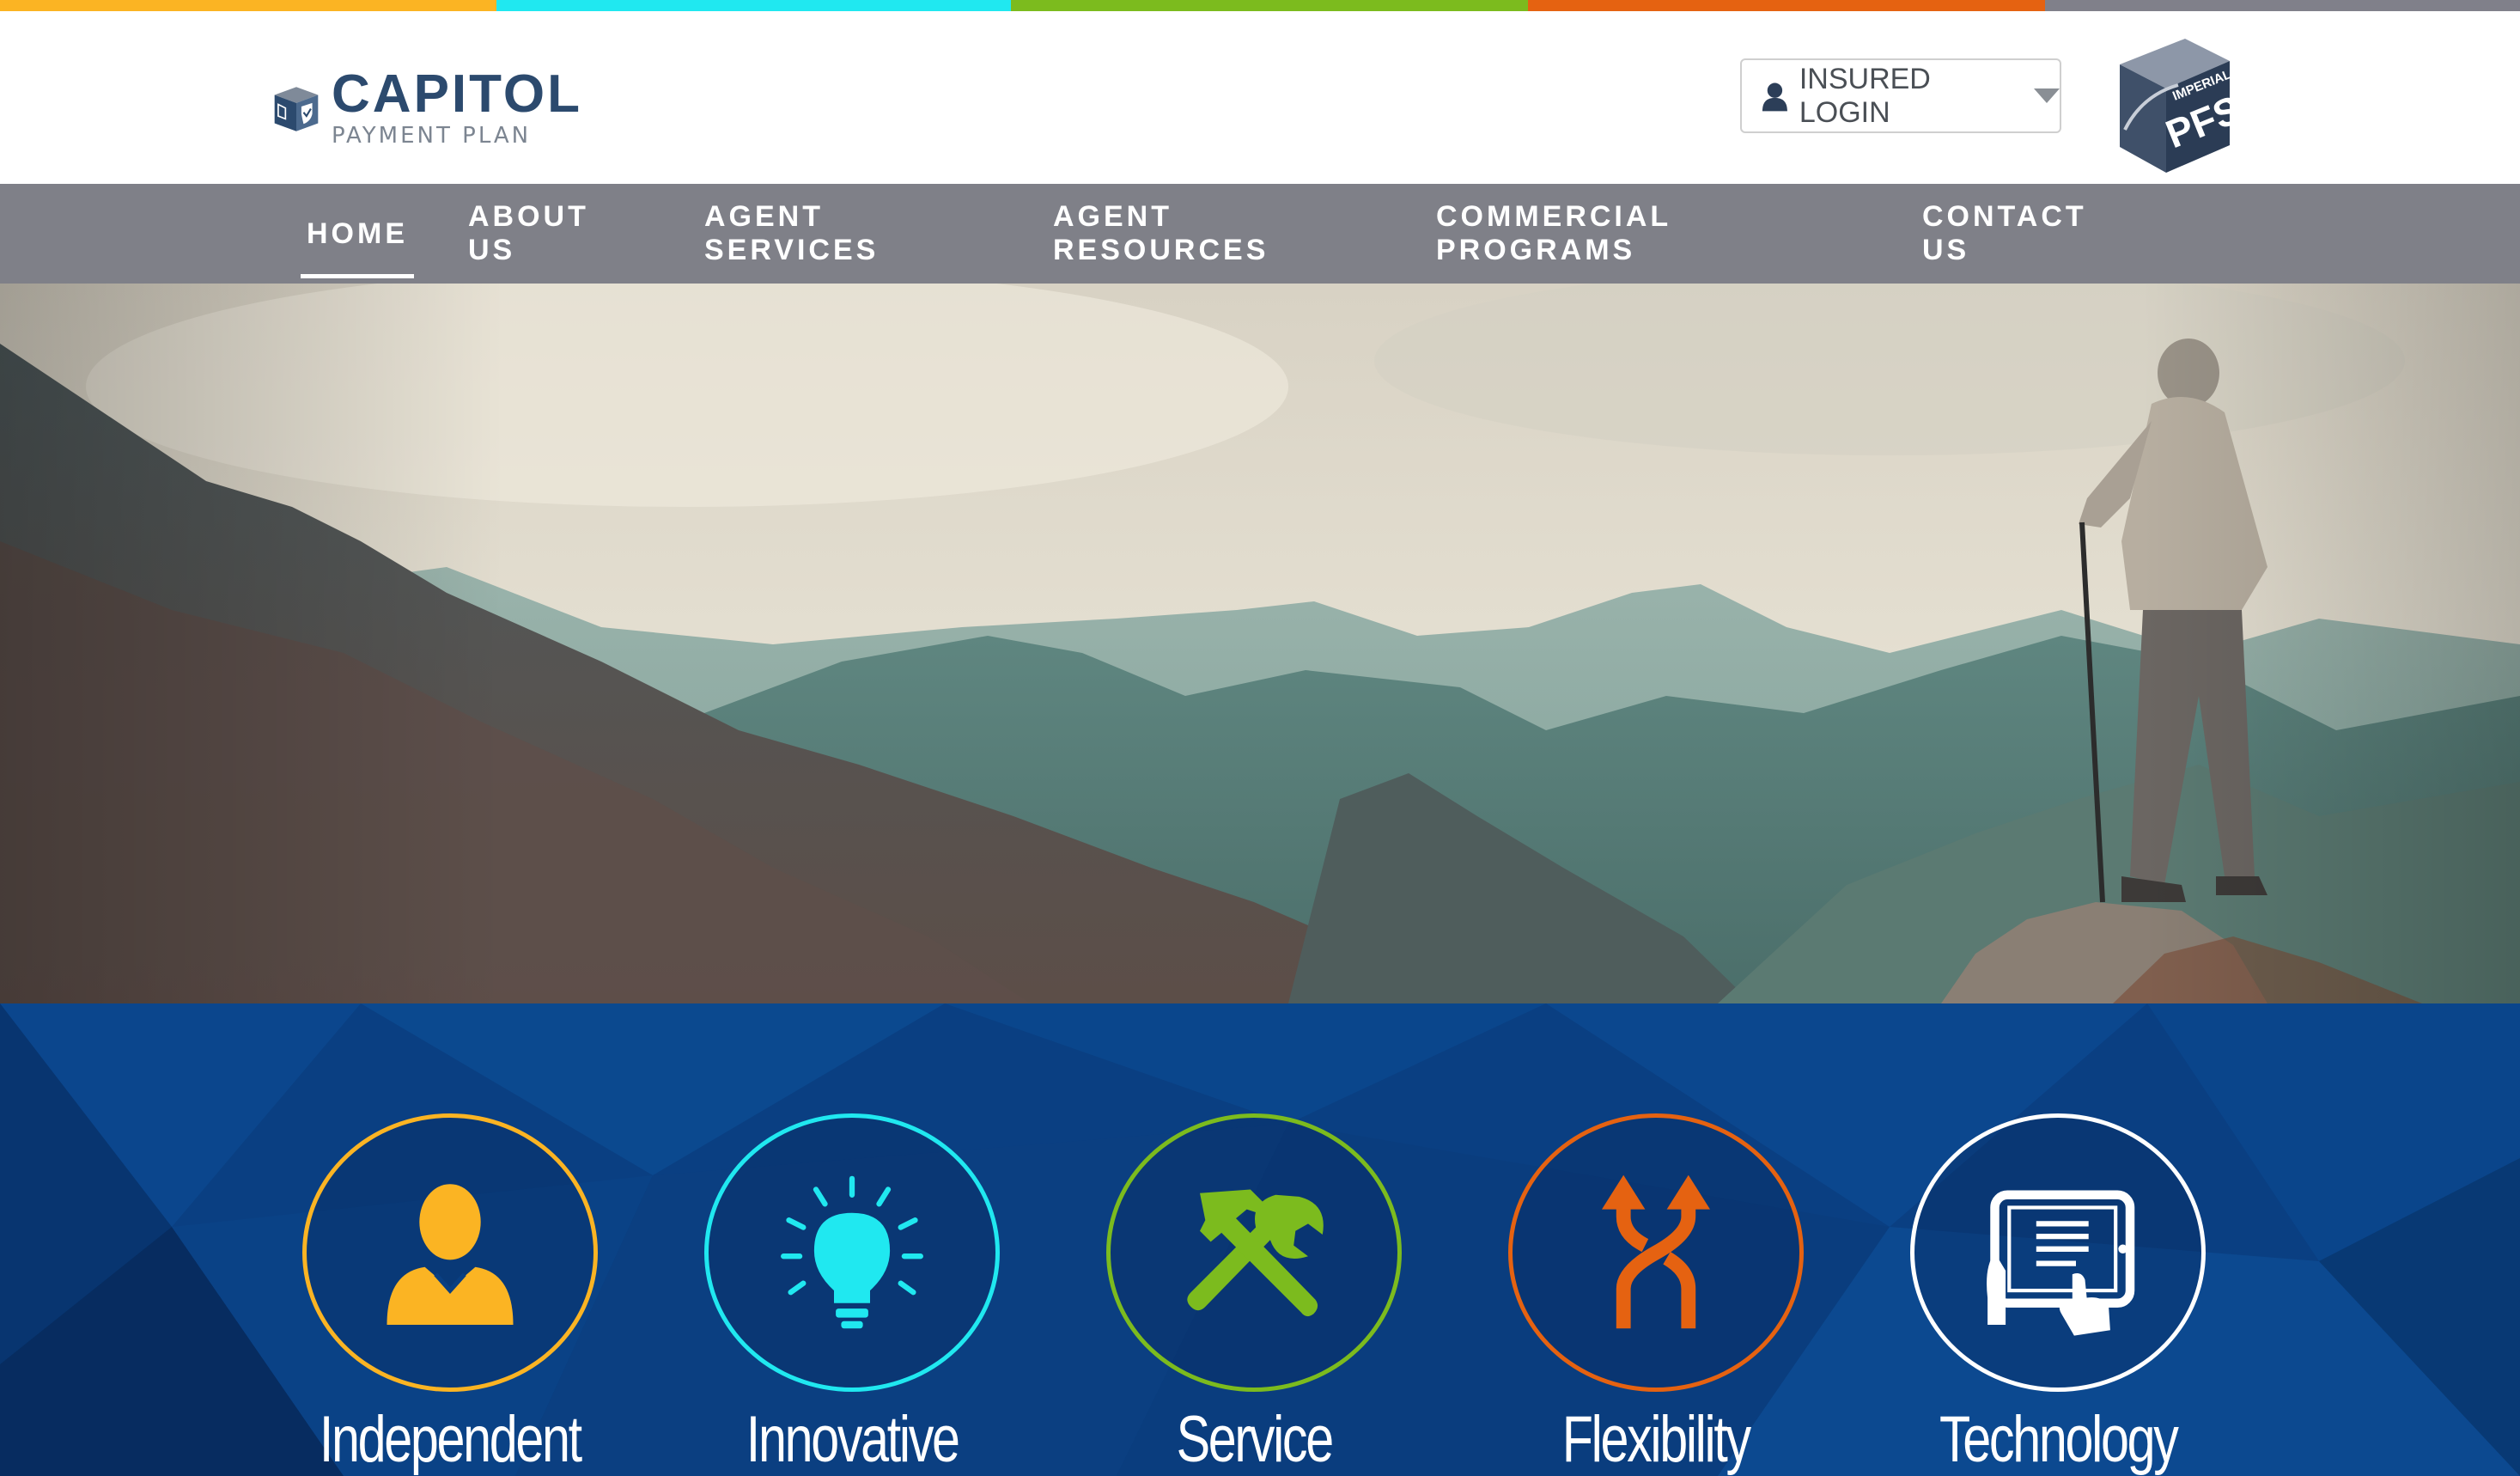 The width and height of the screenshot is (2520, 1476). What do you see at coordinates (2047, 95) in the screenshot?
I see `chevron-down-icon` at bounding box center [2047, 95].